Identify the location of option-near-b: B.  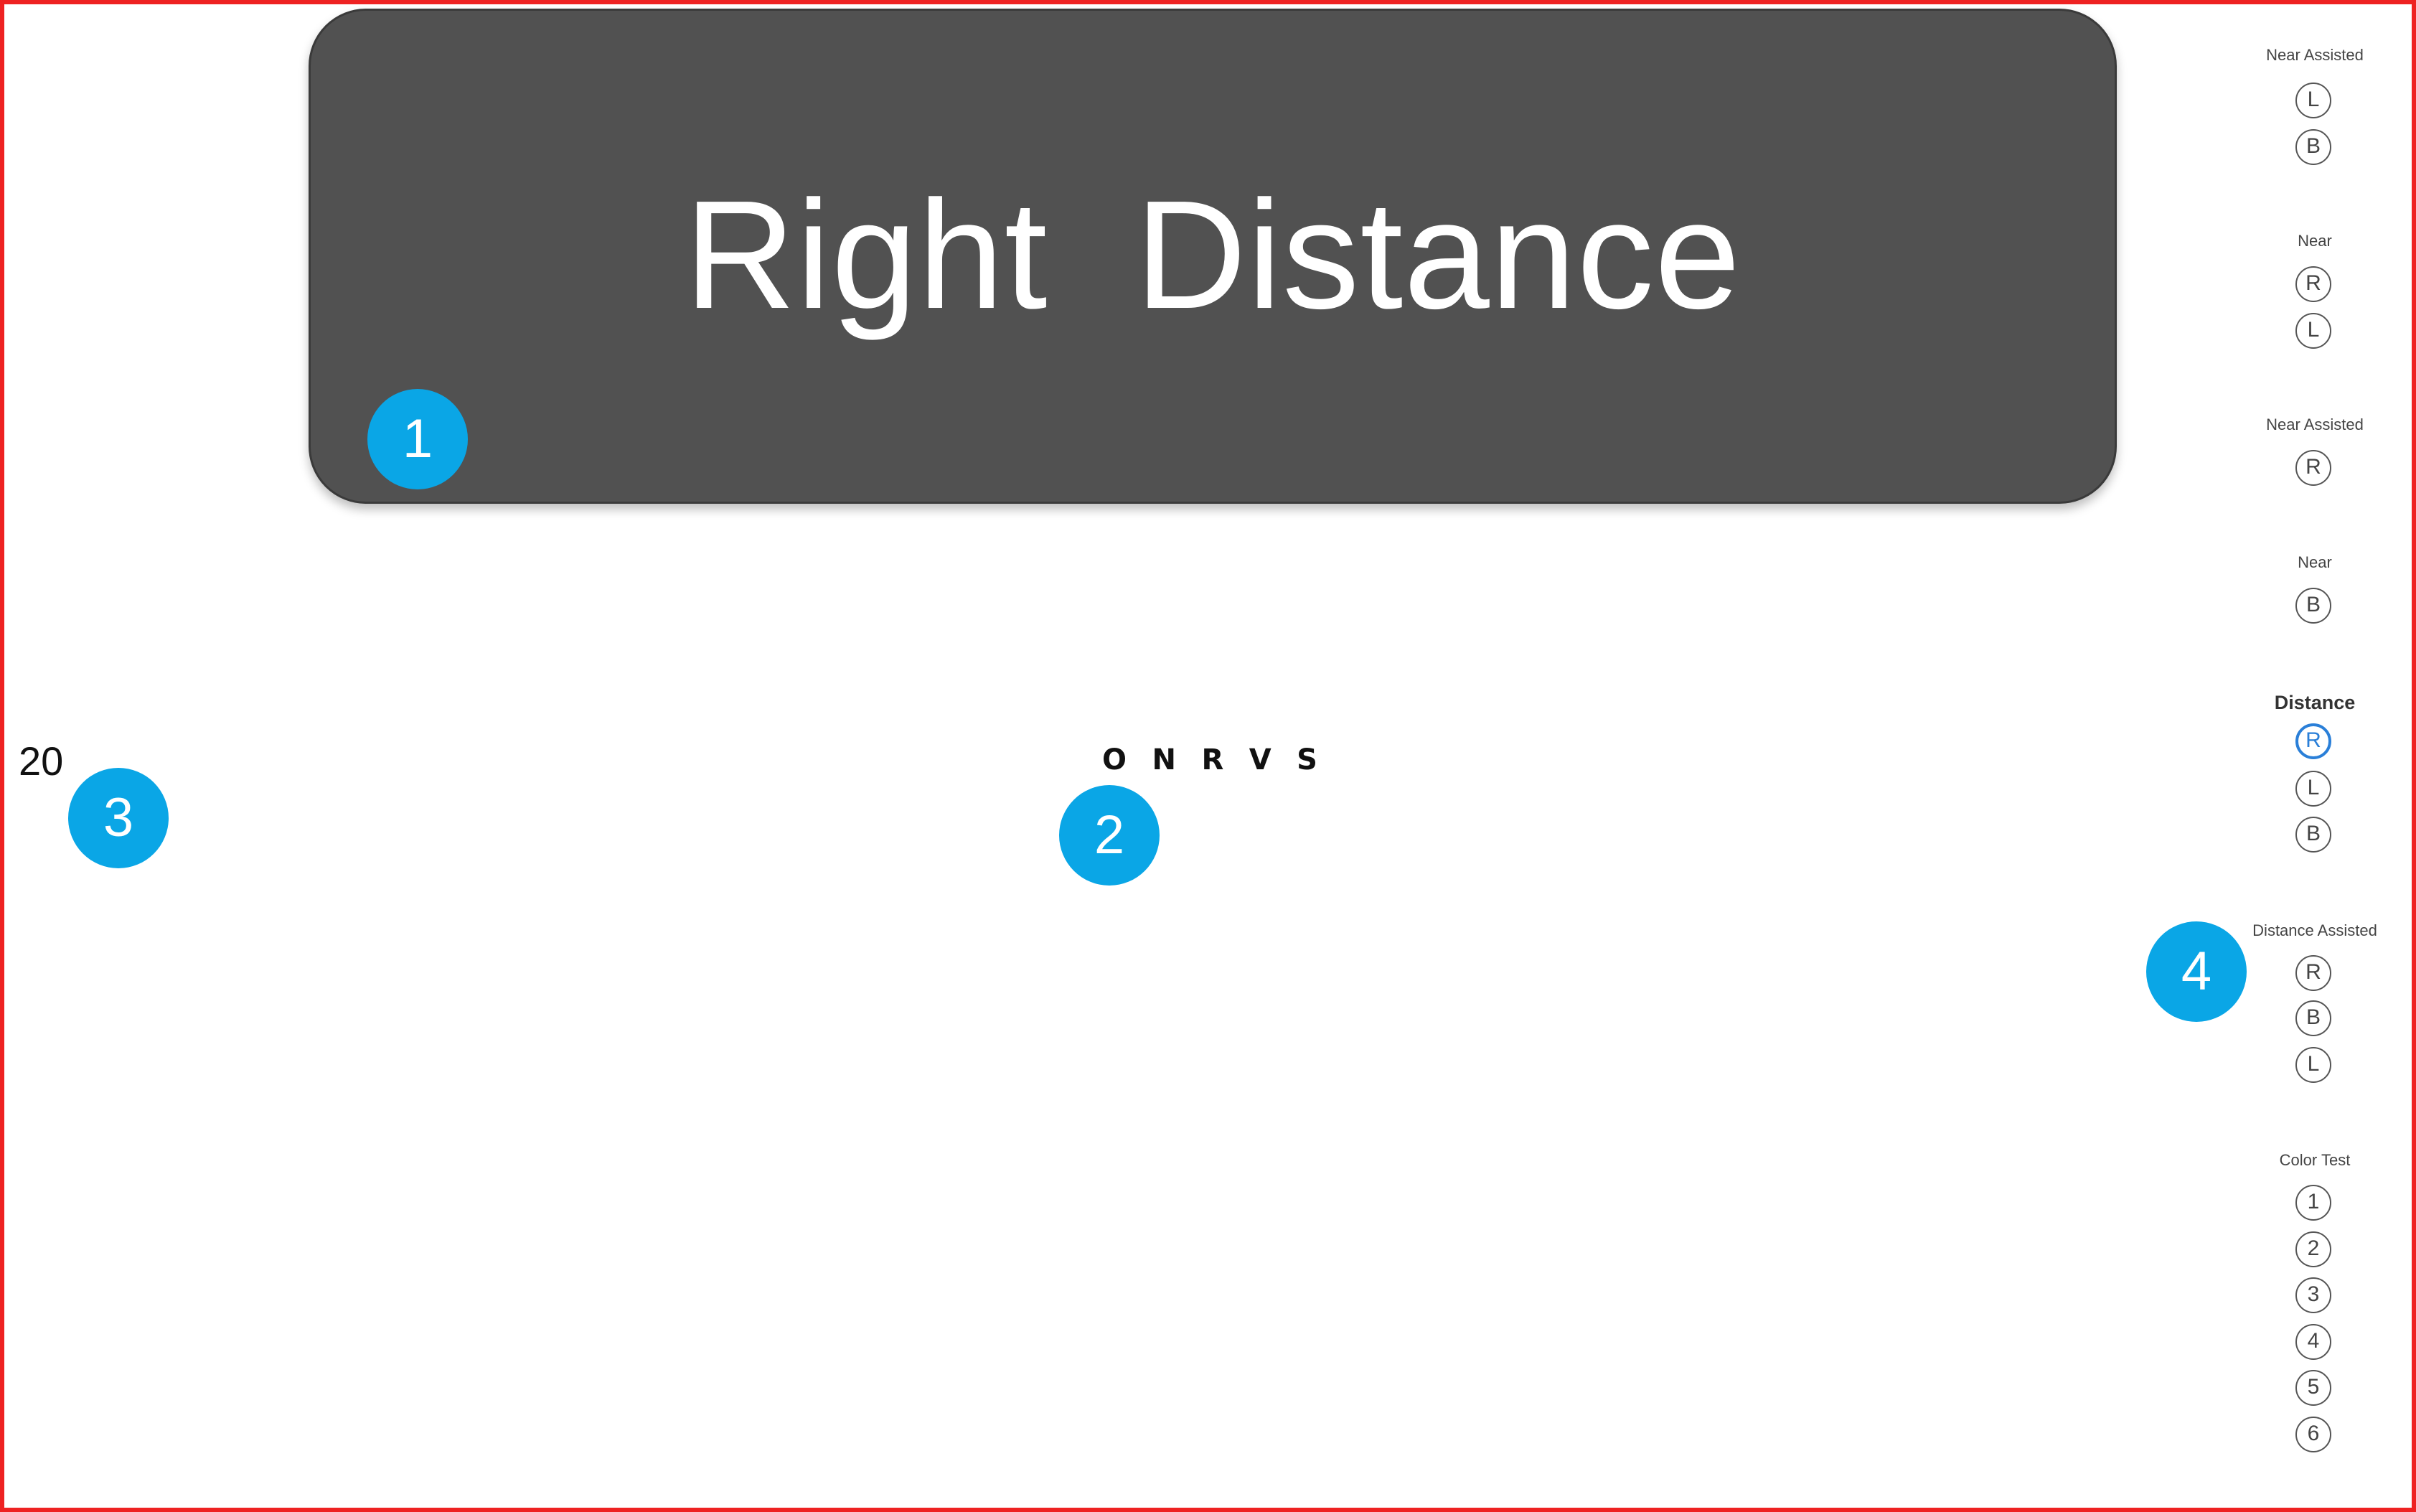
(2313, 606).